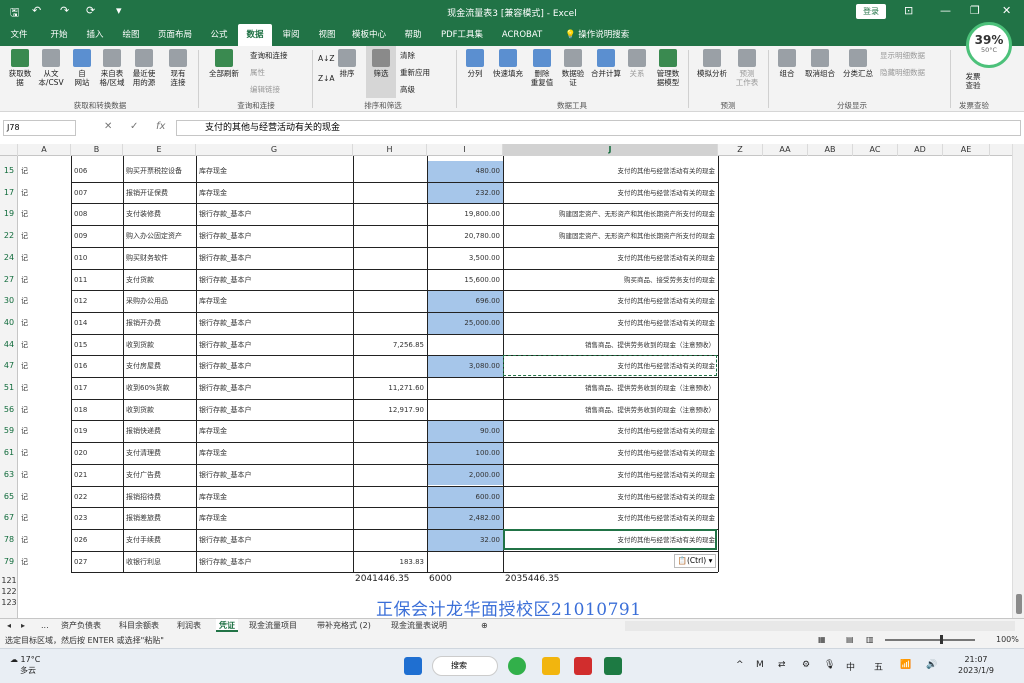  I want to click on tab-data: 数据, so click(255, 35).